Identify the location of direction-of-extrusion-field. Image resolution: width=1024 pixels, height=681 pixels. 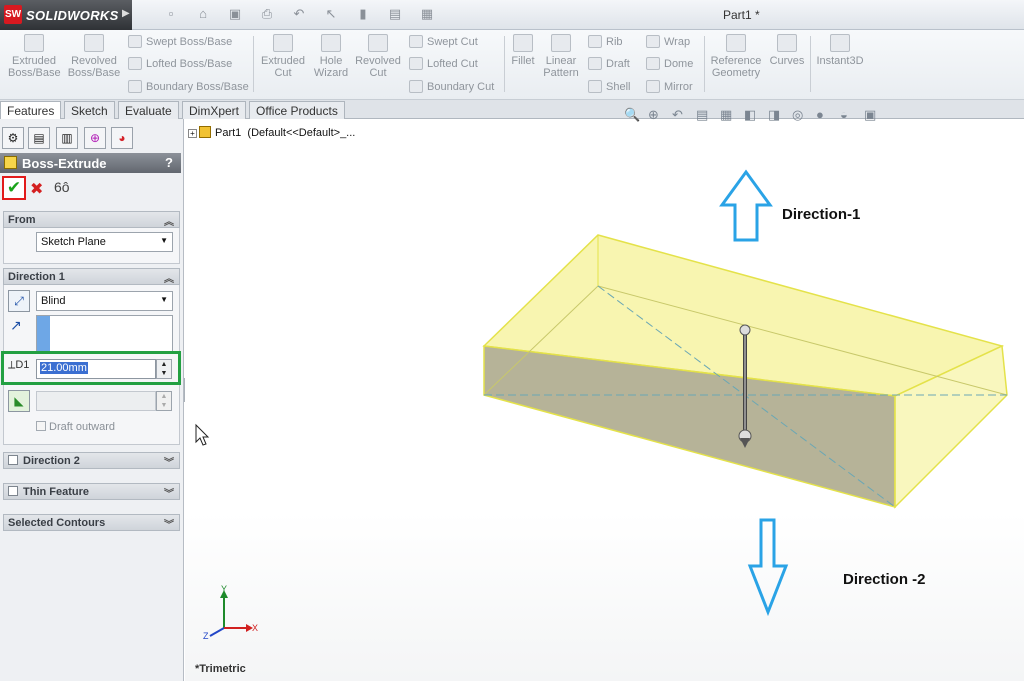
(104, 334).